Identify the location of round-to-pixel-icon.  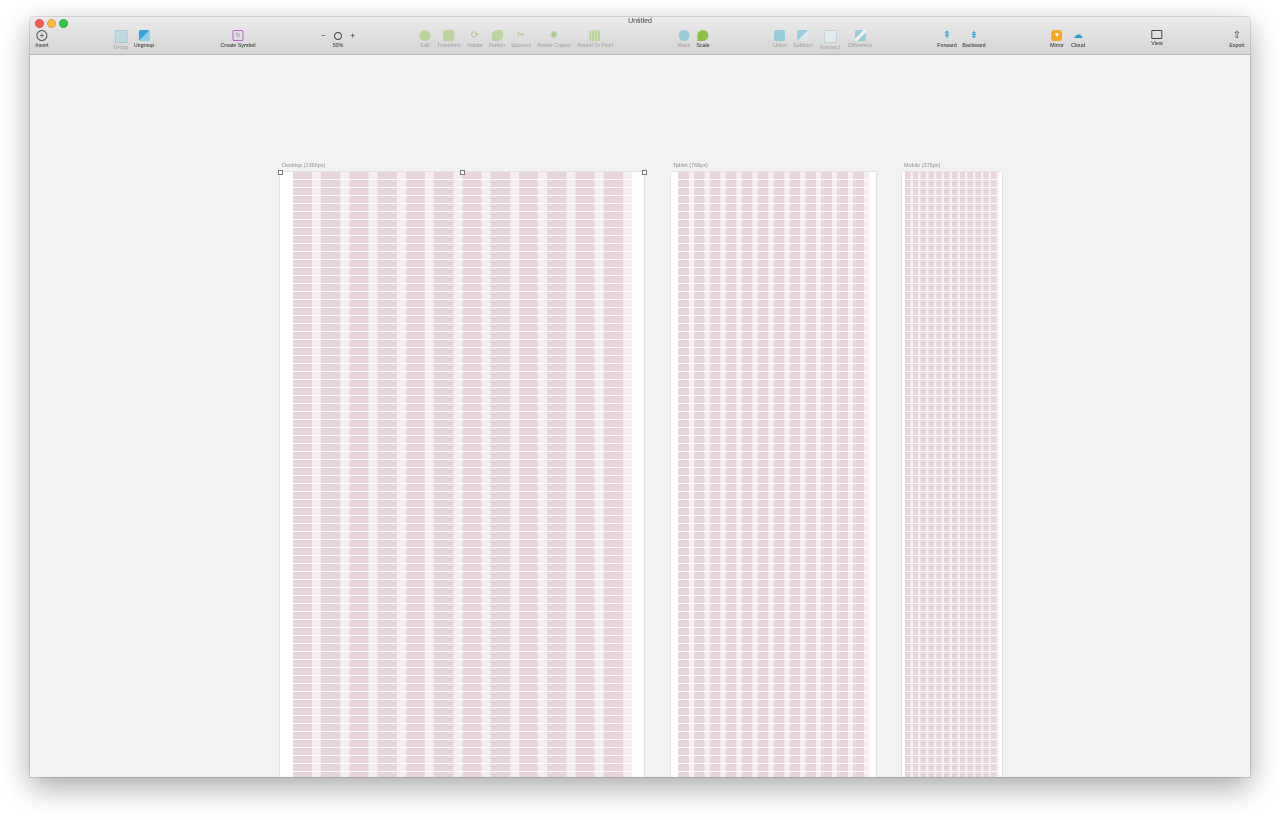
(595, 35).